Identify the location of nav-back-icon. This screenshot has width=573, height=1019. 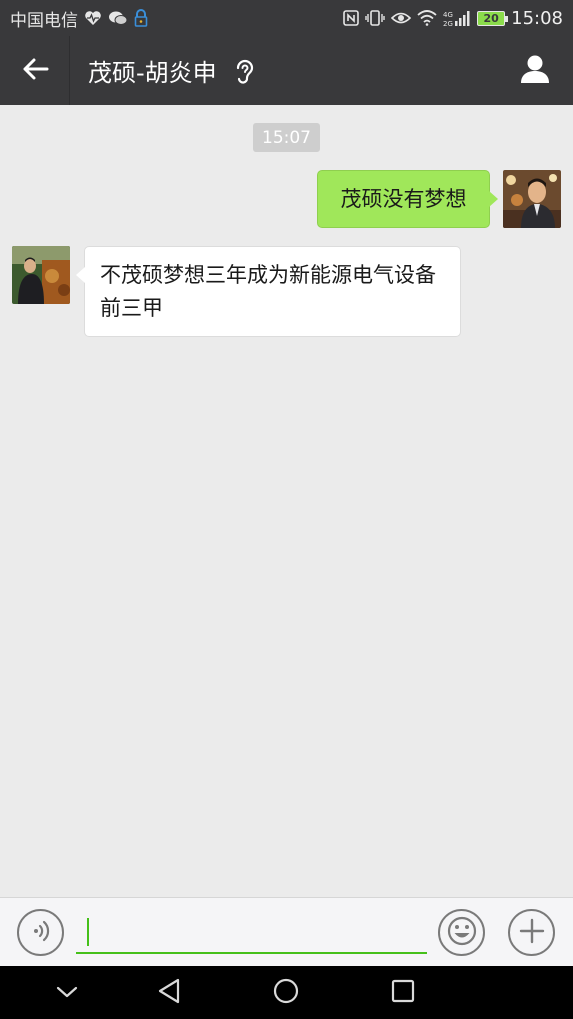
(169, 993).